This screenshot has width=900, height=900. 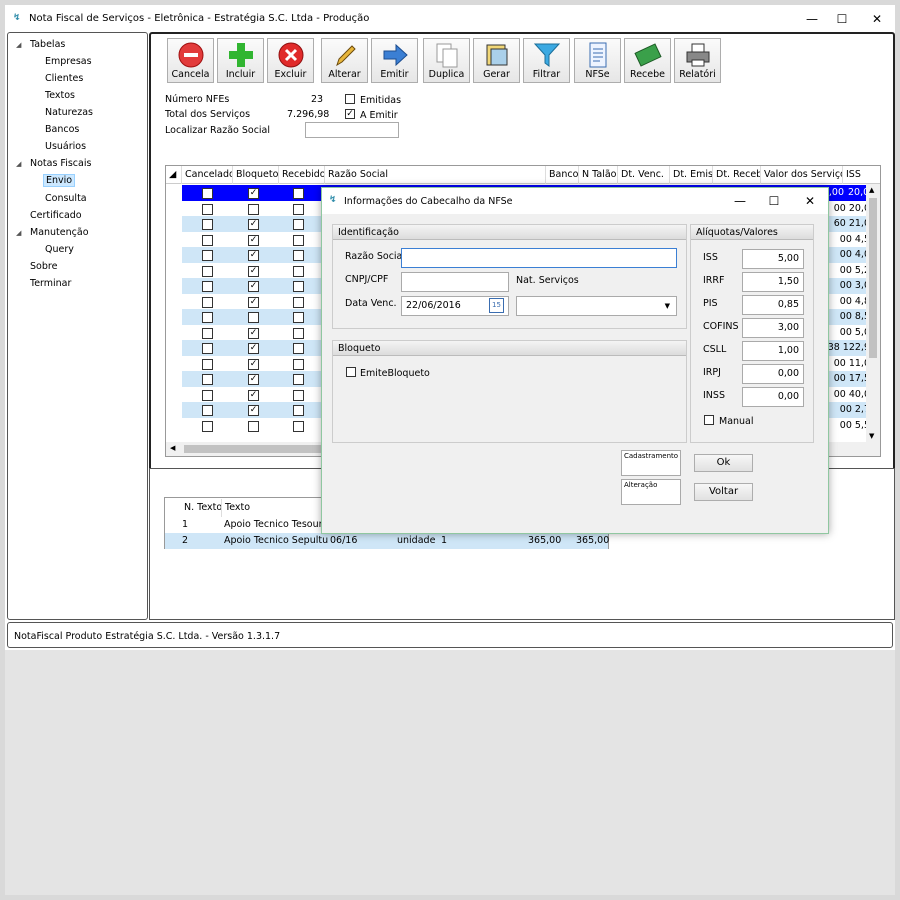 What do you see at coordinates (43, 266) in the screenshot?
I see `tree-sobre: Sobre` at bounding box center [43, 266].